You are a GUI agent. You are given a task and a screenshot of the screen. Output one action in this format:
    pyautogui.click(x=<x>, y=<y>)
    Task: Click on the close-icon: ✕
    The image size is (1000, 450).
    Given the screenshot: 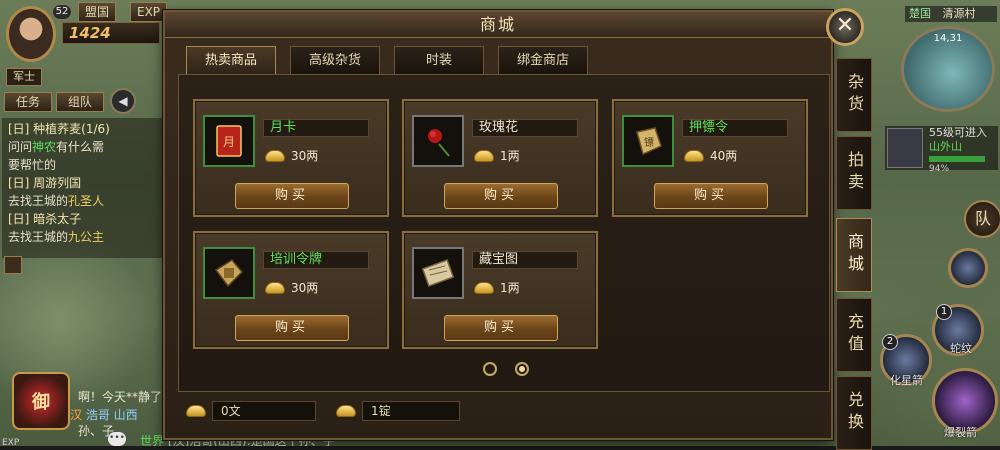 What is the action you would take?
    pyautogui.click(x=845, y=25)
    